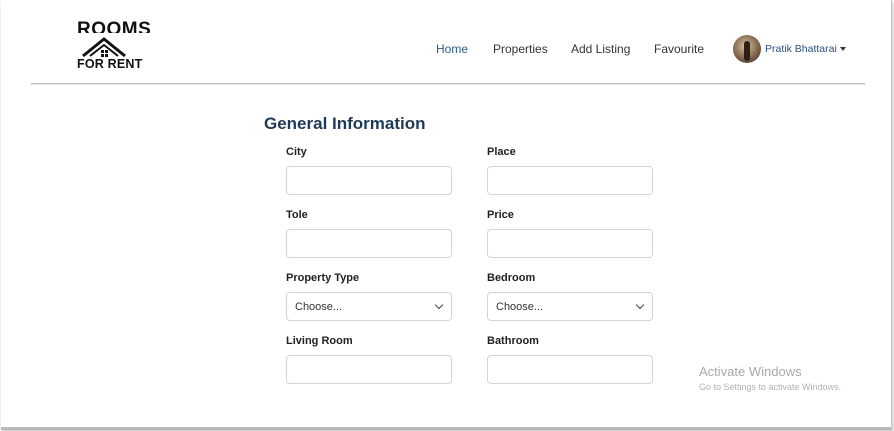  Describe the element at coordinates (501, 152) in the screenshot. I see `place-label: Place` at that location.